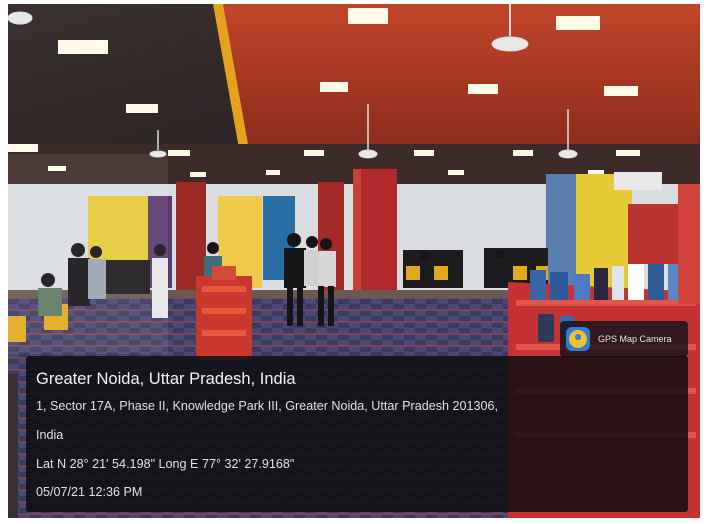 The width and height of the screenshot is (706, 524). Describe the element at coordinates (89, 492) in the screenshot. I see `timestamp: 05/07/21 12:36 PM` at that location.